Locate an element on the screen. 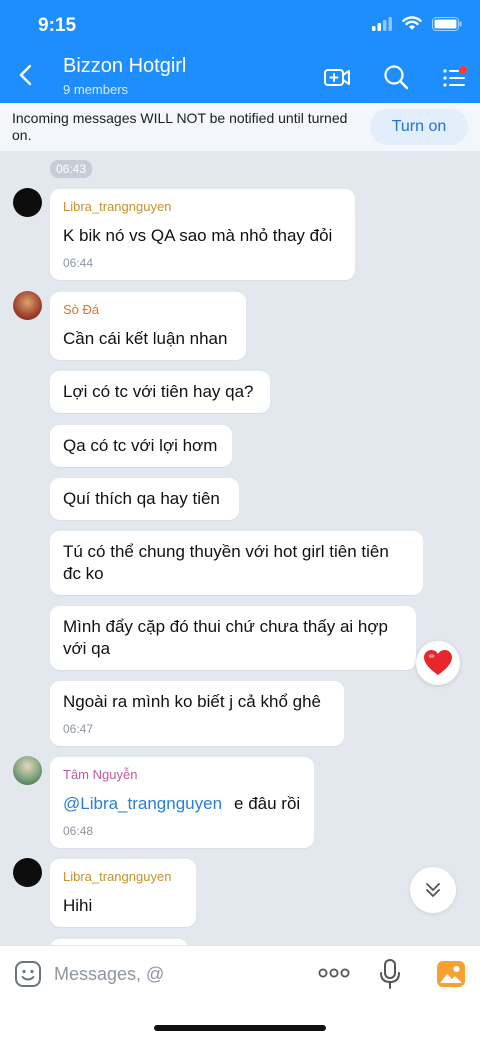 The width and height of the screenshot is (480, 1039). wifi-icon is located at coordinates (412, 23).